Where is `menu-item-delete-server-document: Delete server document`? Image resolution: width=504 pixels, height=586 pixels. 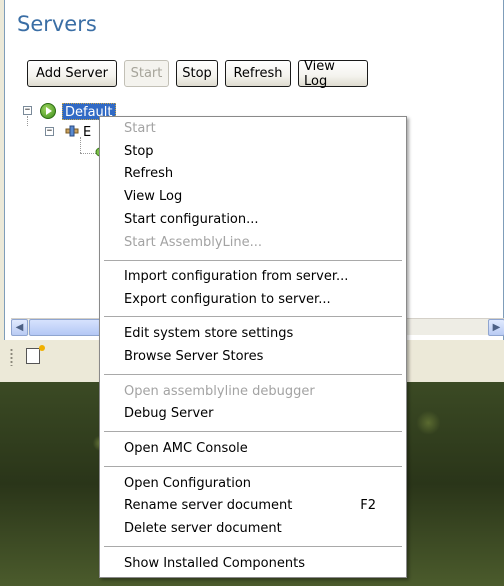 menu-item-delete-server-document: Delete server document is located at coordinates (253, 529).